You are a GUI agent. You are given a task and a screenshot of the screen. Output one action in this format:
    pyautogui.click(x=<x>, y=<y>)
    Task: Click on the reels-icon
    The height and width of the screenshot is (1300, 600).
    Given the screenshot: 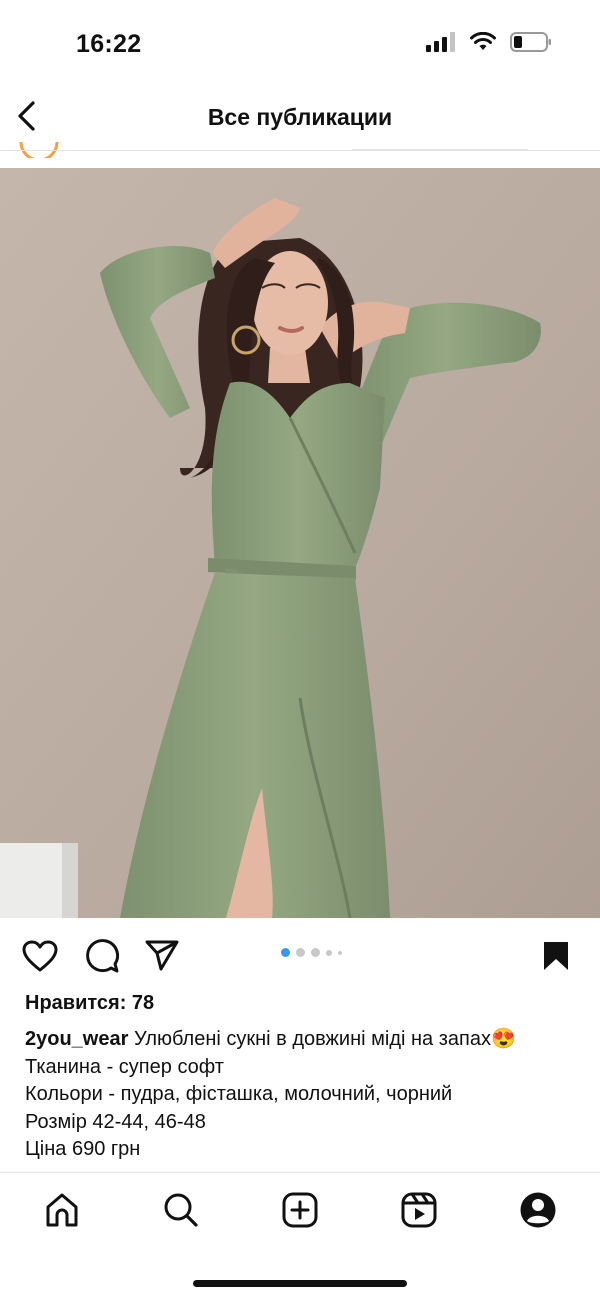 What is the action you would take?
    pyautogui.click(x=419, y=1210)
    